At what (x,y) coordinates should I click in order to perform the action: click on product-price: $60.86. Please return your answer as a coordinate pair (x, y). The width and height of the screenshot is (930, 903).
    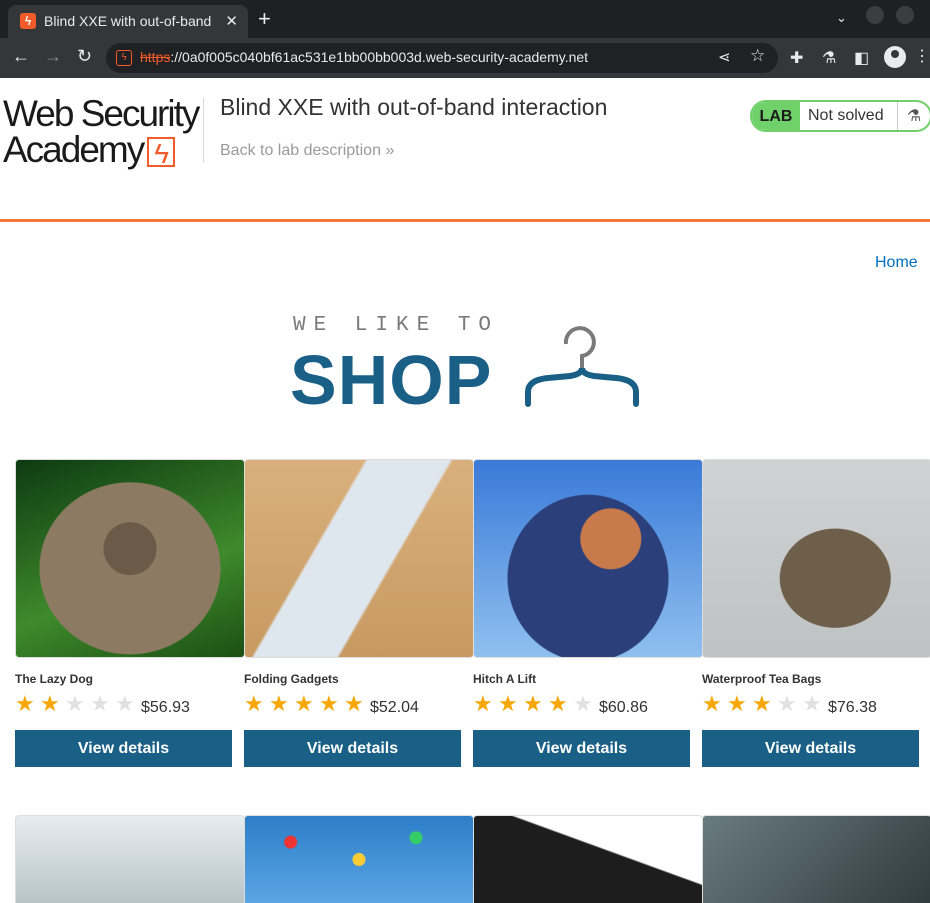
    Looking at the image, I should click on (623, 707).